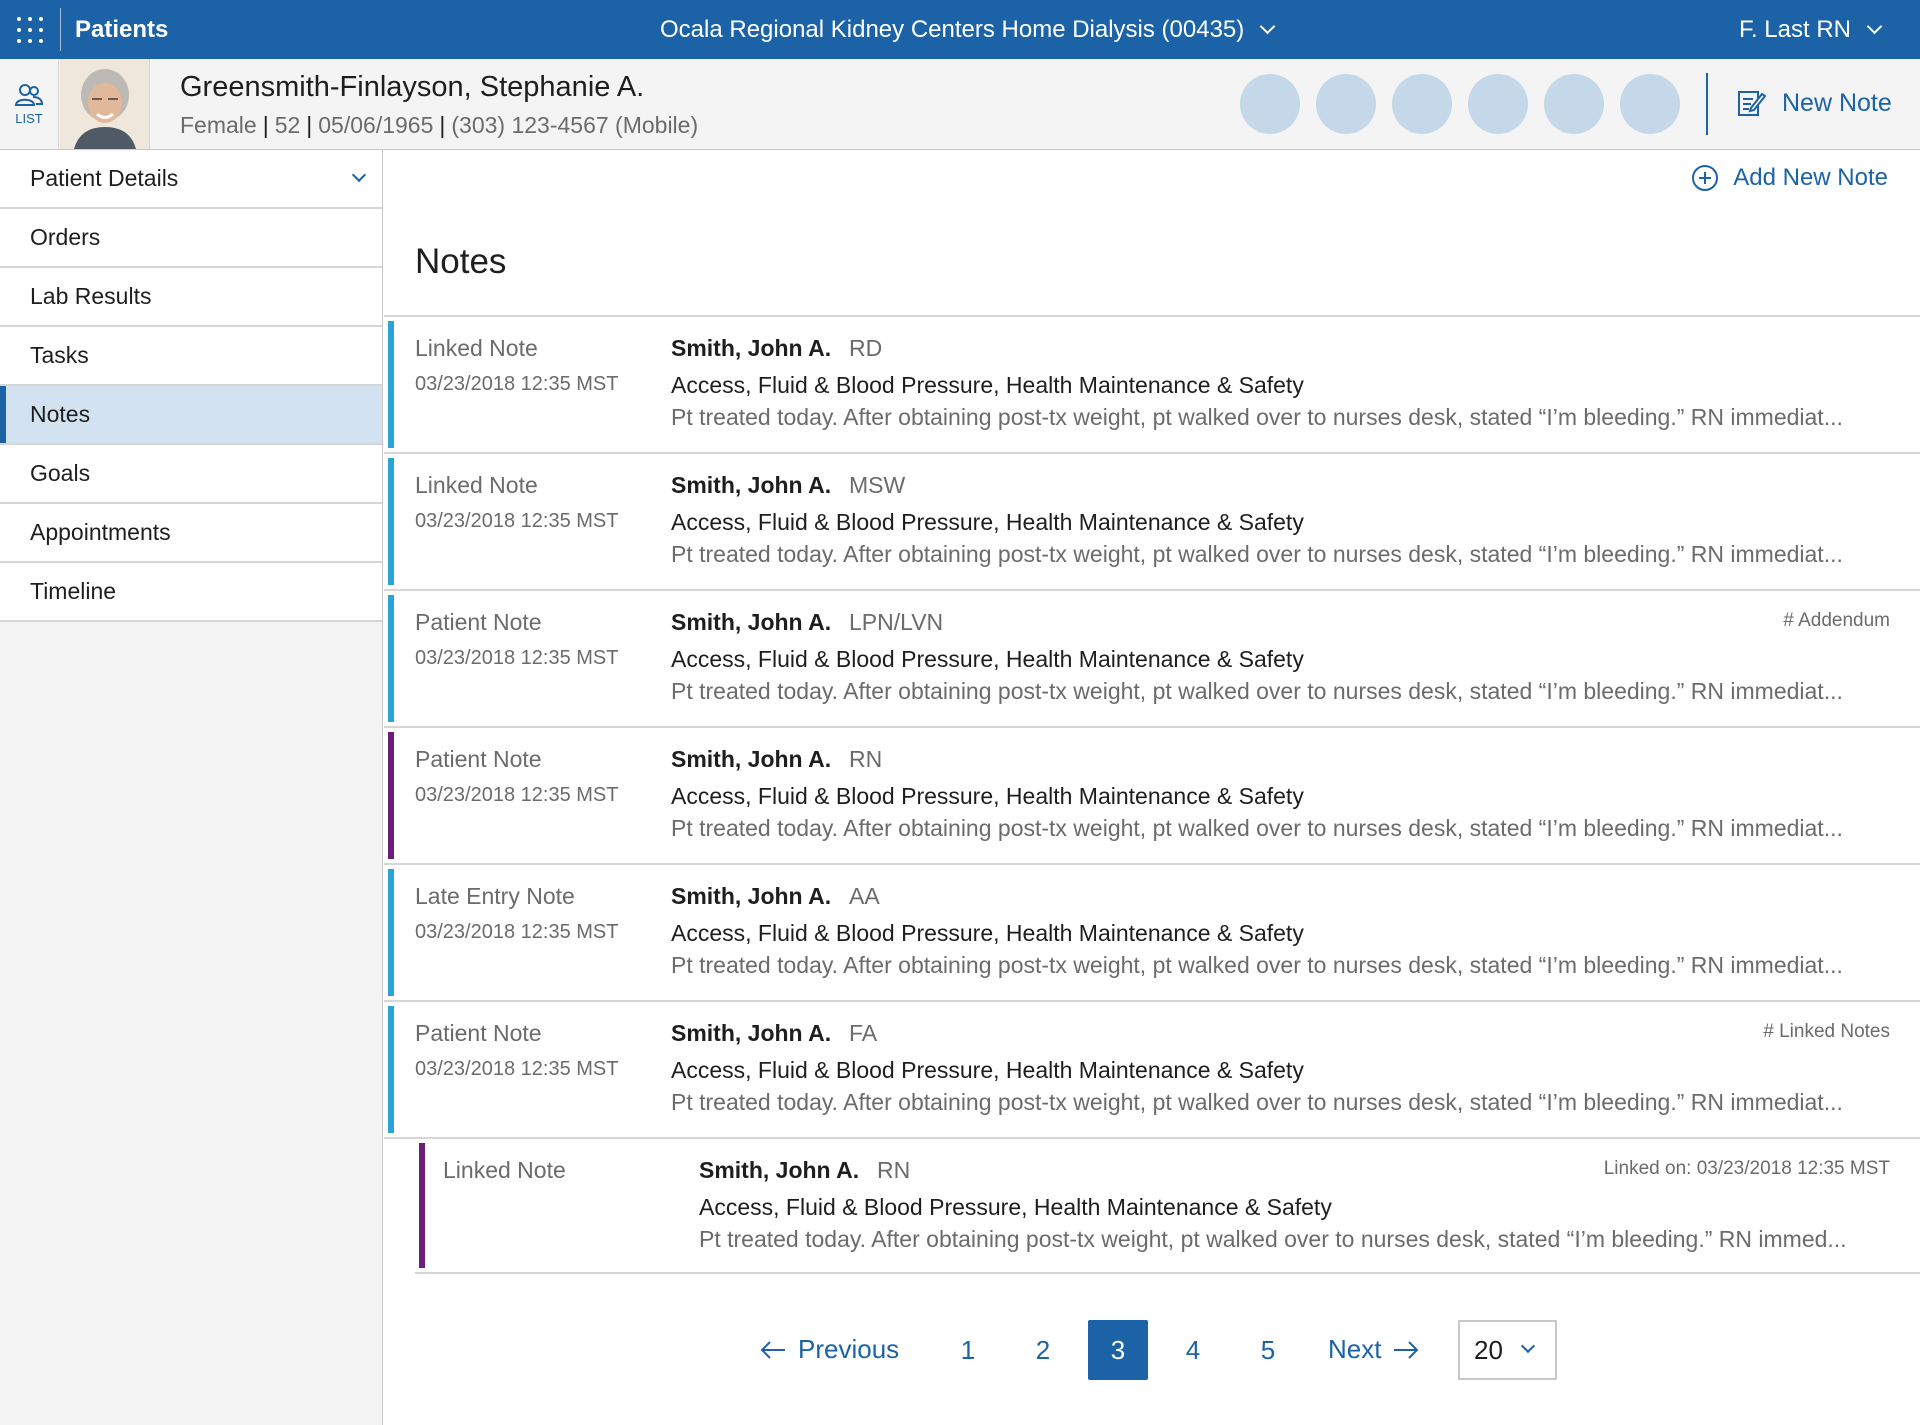 The height and width of the screenshot is (1425, 1920). What do you see at coordinates (1460, 104) in the screenshot?
I see `placeholder-circles` at bounding box center [1460, 104].